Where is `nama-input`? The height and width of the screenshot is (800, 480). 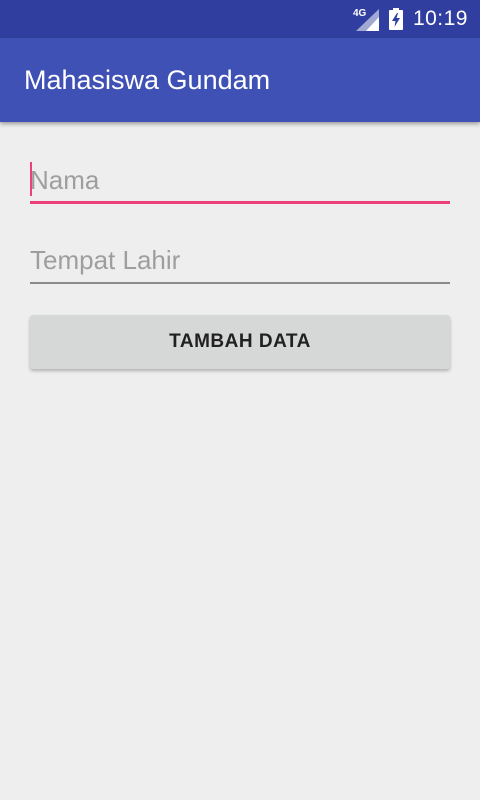
nama-input is located at coordinates (240, 180).